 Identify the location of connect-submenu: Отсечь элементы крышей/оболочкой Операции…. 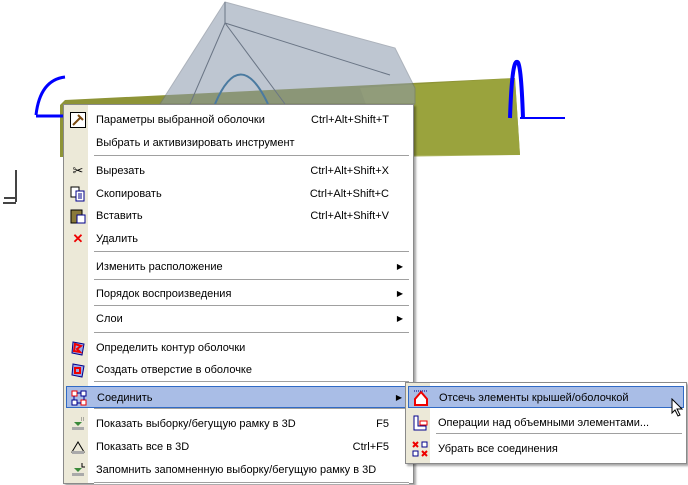
(546, 423).